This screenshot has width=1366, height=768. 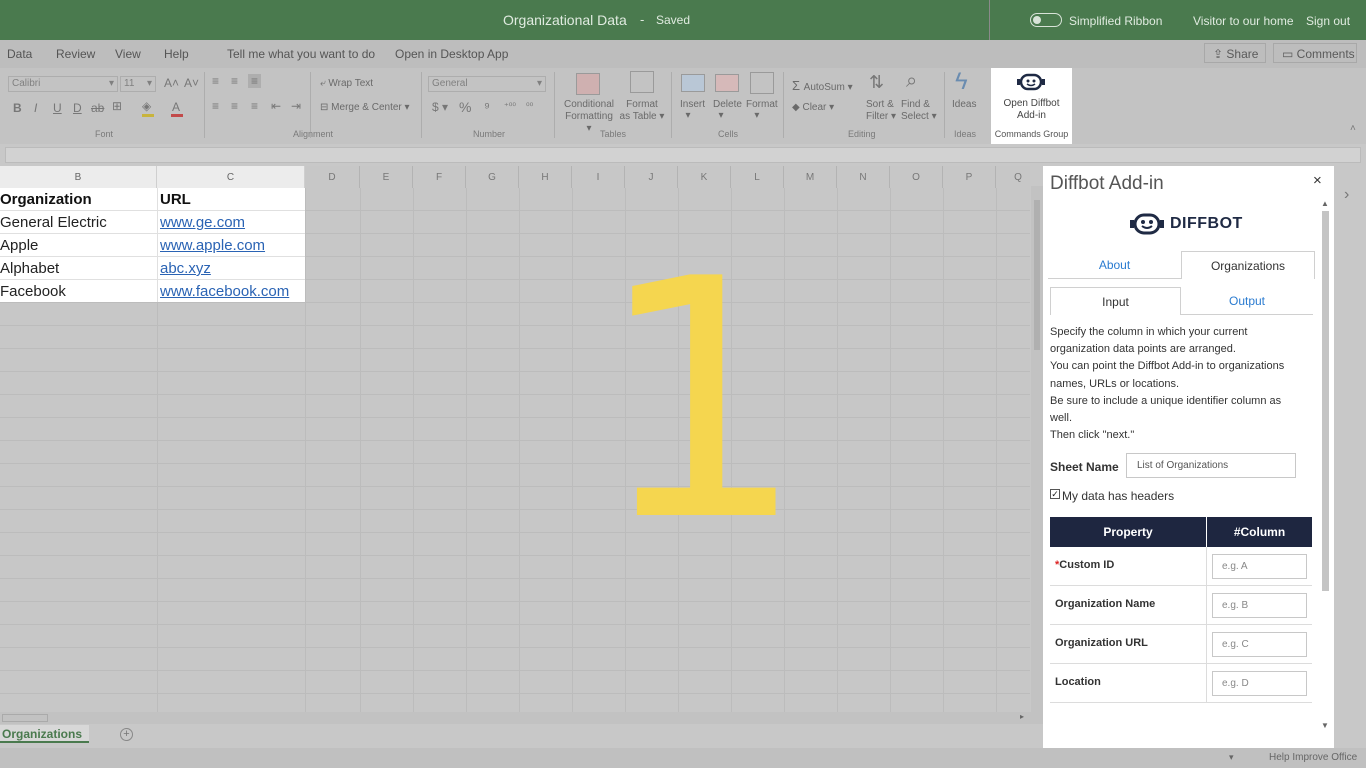 What do you see at coordinates (215, 106) in the screenshot?
I see `align-left-icon: ≡` at bounding box center [215, 106].